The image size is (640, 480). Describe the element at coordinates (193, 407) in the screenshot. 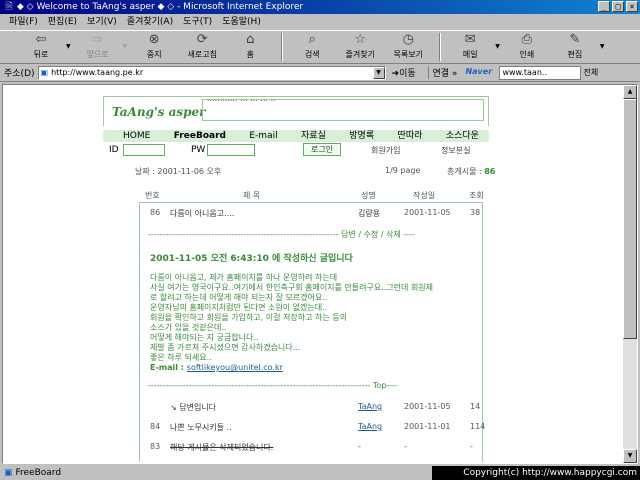

I see `row-title: ↘ 답변입니다` at that location.